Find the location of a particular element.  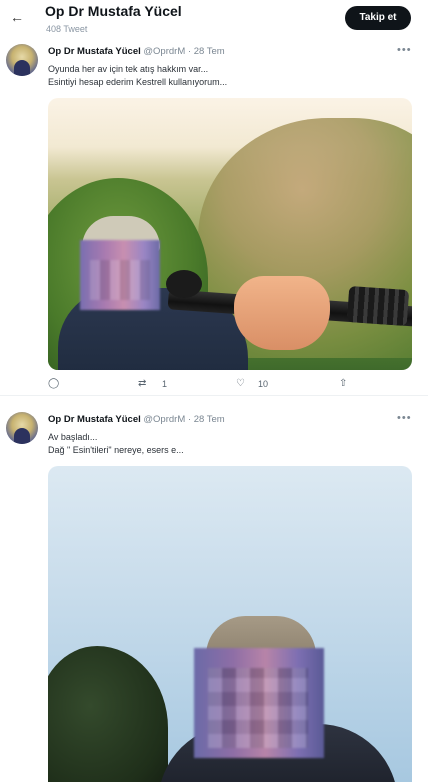

tweet-count: 408 Tweet is located at coordinates (67, 29).